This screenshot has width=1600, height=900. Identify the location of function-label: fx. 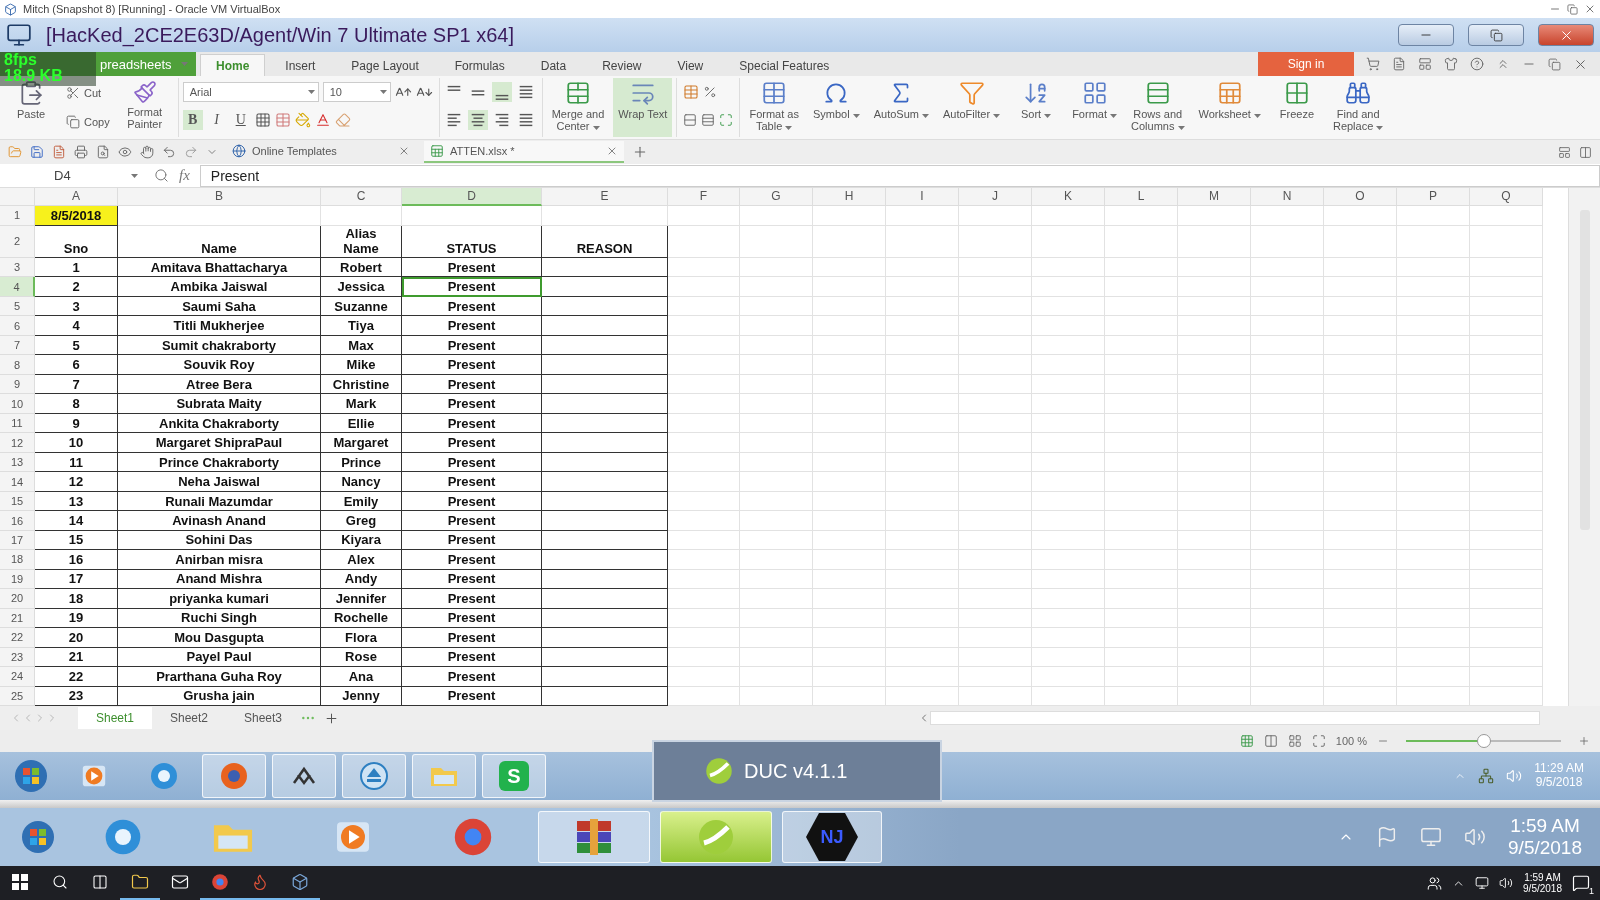
(184, 175).